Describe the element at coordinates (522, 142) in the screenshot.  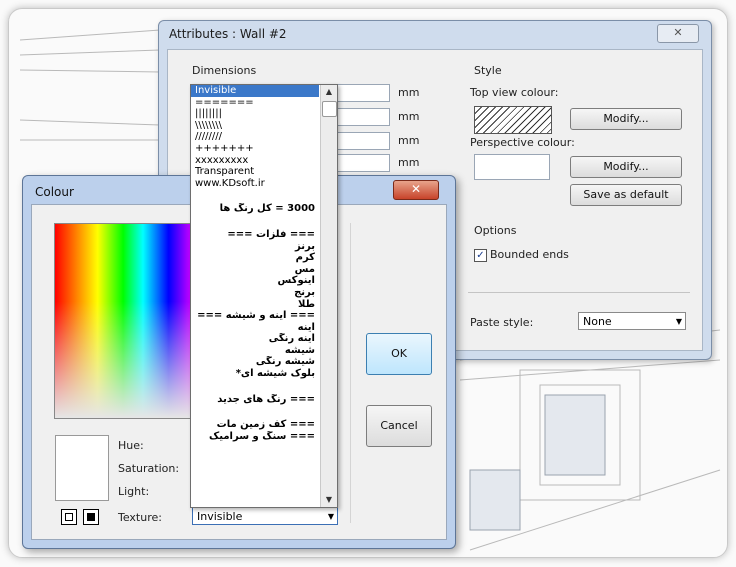
I see `perspective-colour-label: Perspective colour:` at that location.